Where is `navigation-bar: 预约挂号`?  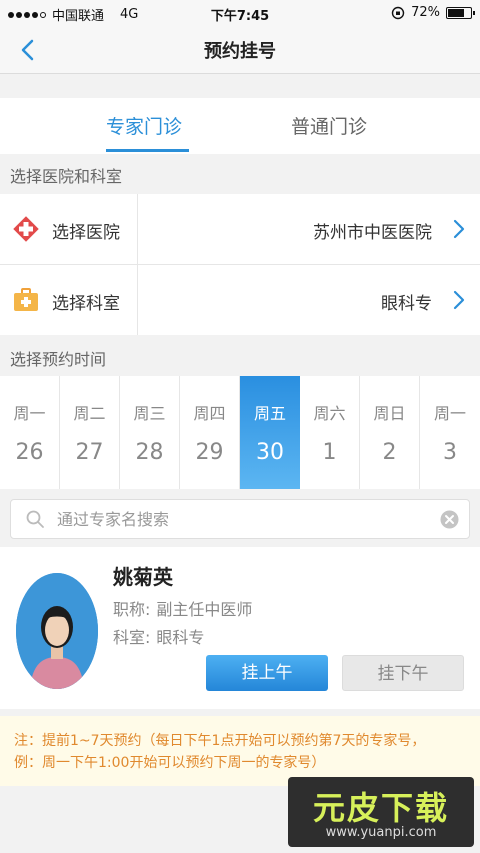
navigation-bar: 预约挂号 is located at coordinates (240, 50).